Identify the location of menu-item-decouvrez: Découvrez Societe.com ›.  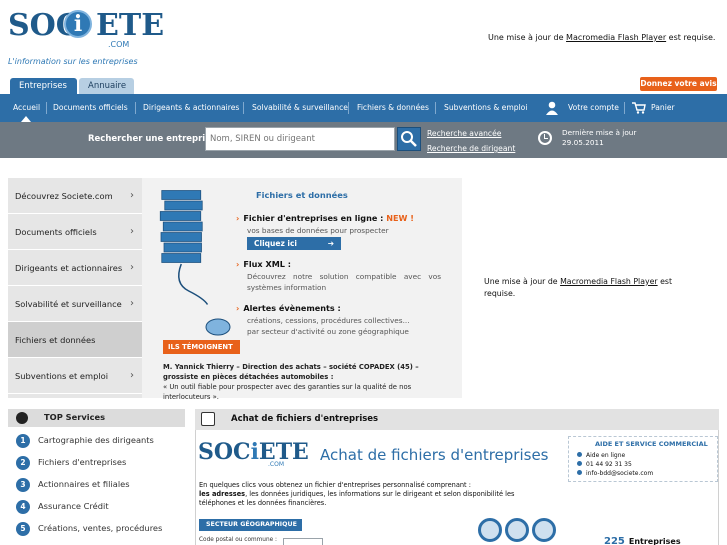
(75, 196).